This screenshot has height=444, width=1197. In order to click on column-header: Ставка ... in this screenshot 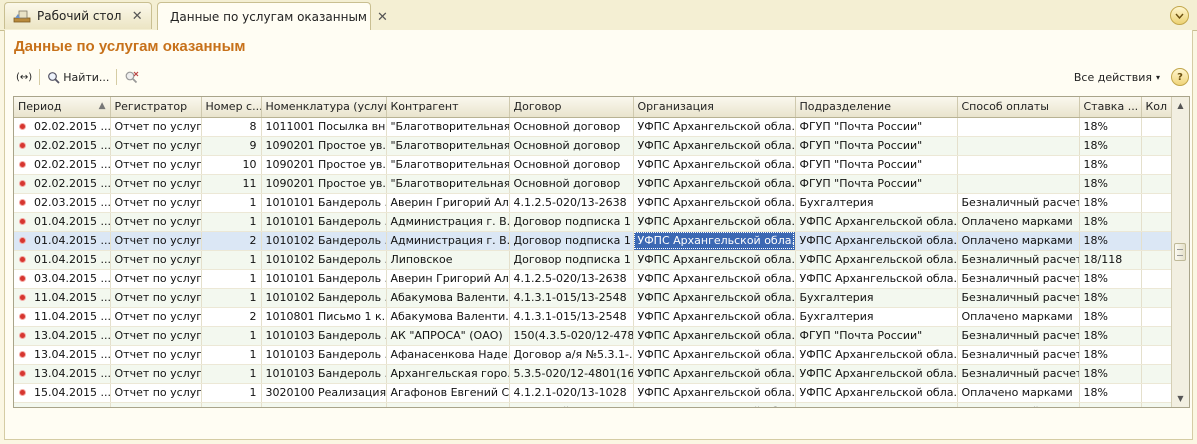, I will do `click(1110, 107)`.